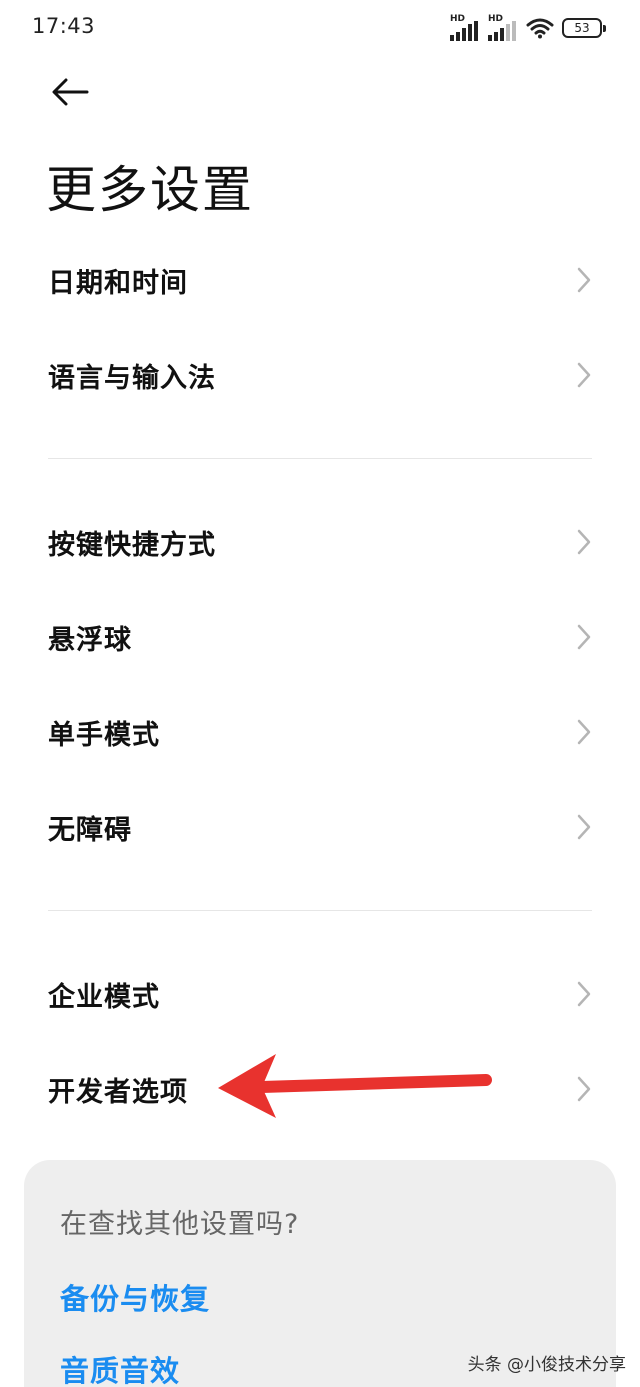 This screenshot has width=640, height=1387. I want to click on settings-item-label: 悬浮球, so click(90, 640).